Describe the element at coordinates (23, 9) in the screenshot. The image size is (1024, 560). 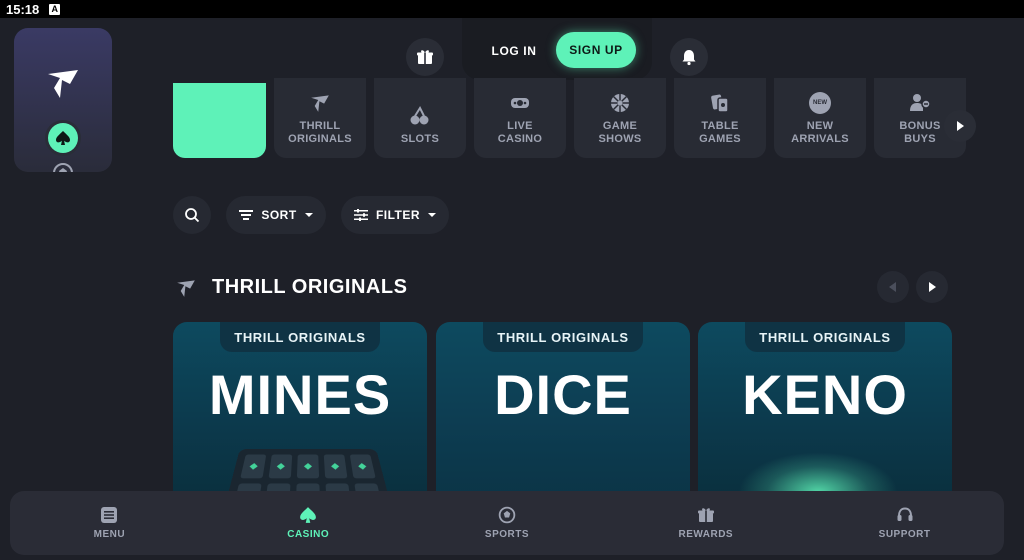
I see `status-time: 15:18` at that location.